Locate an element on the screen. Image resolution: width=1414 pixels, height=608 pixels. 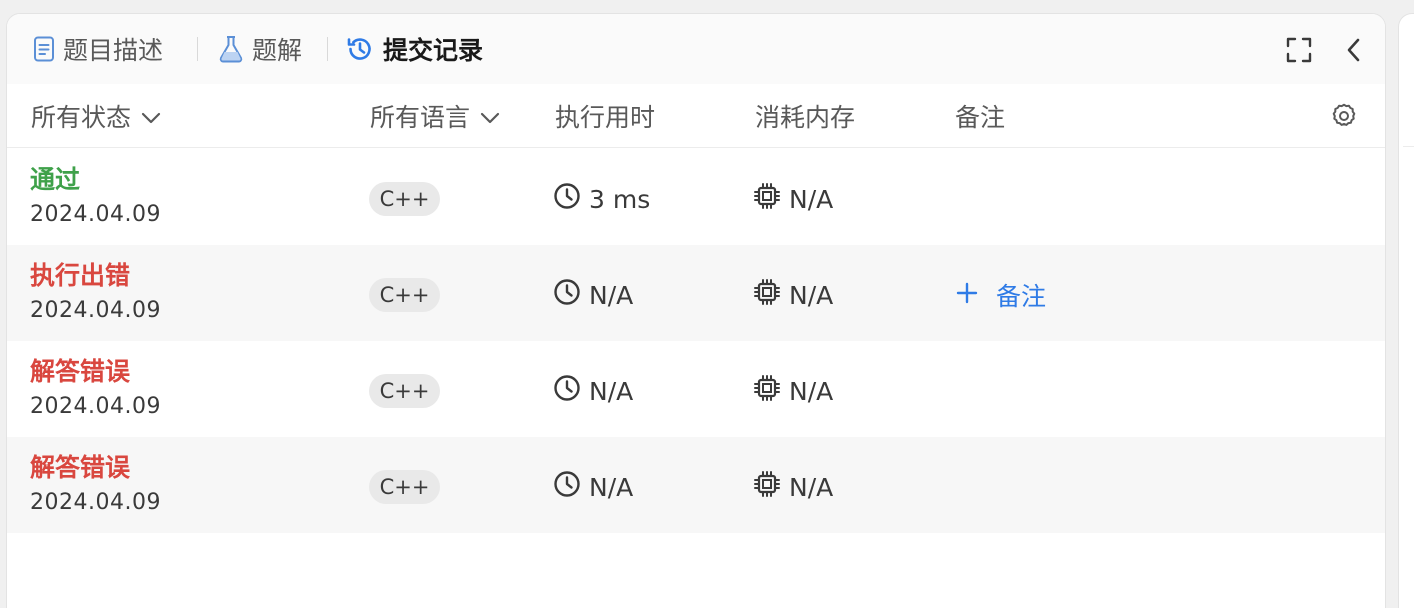
notes-header-label: 备注 is located at coordinates (980, 117).